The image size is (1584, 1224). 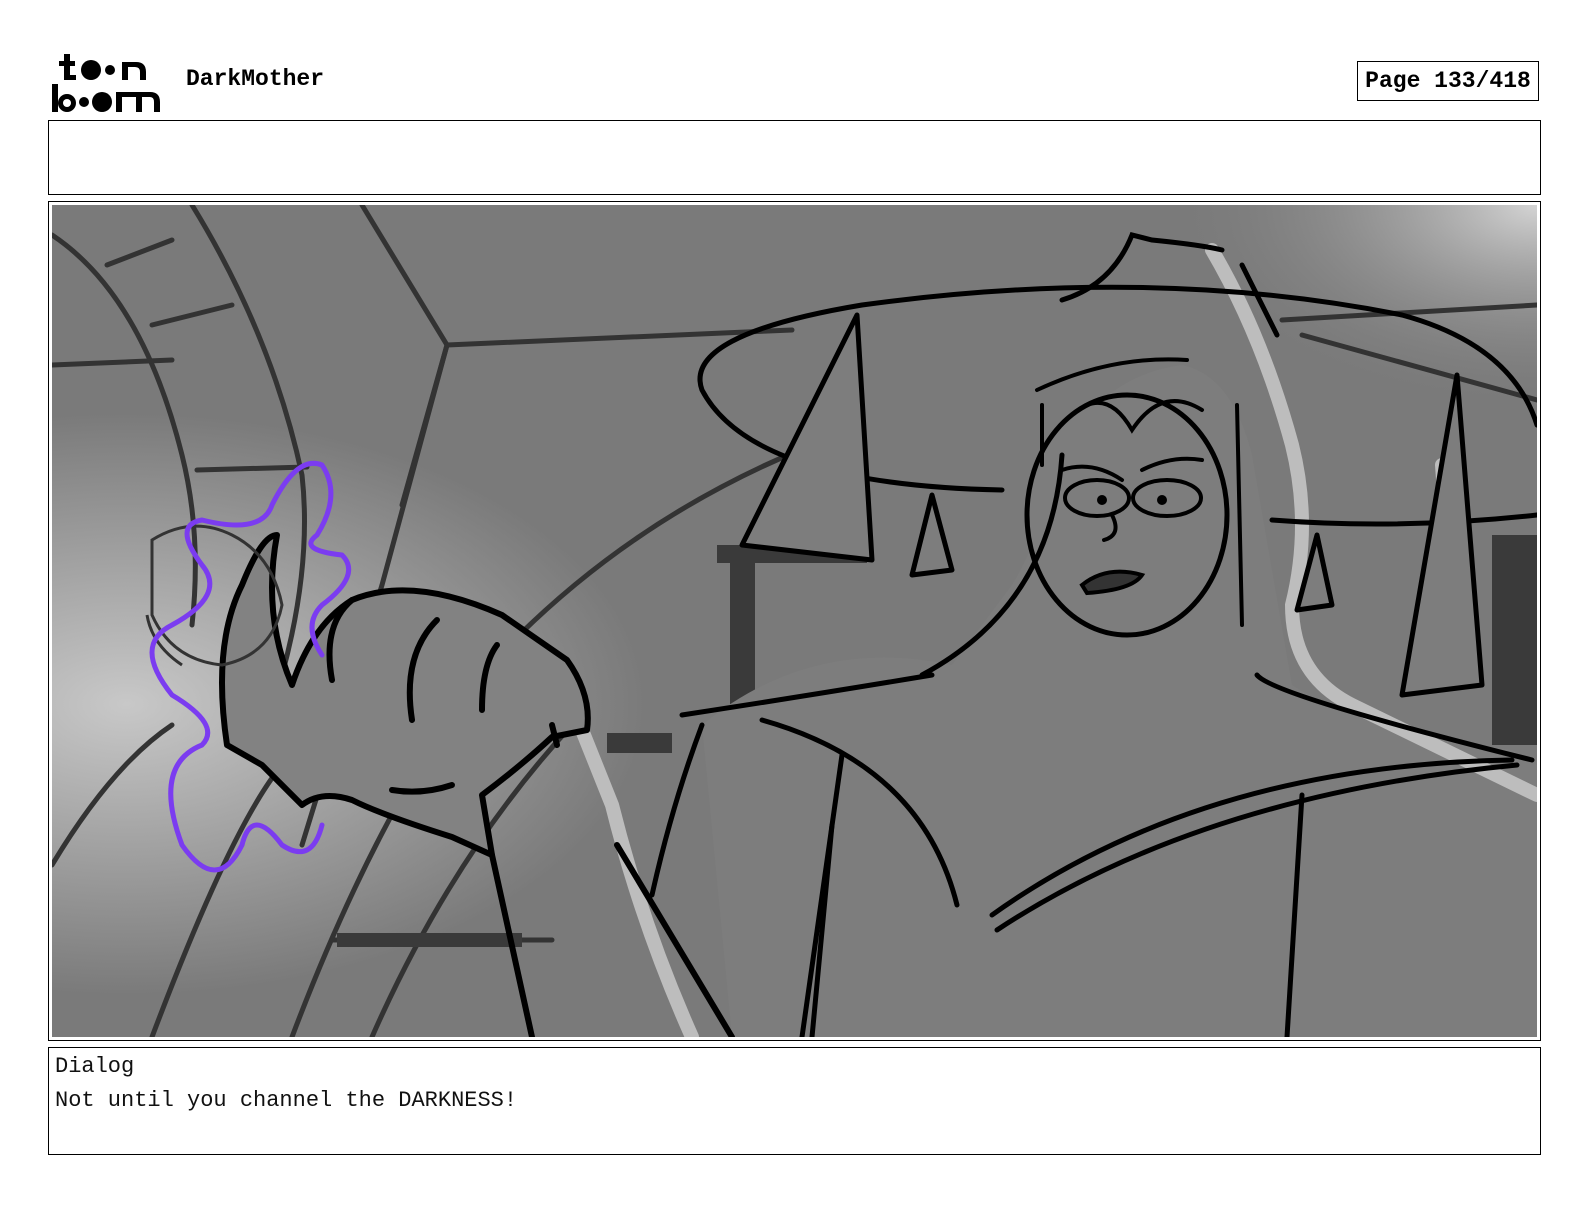 I want to click on toonboom-logo, so click(x=106, y=83).